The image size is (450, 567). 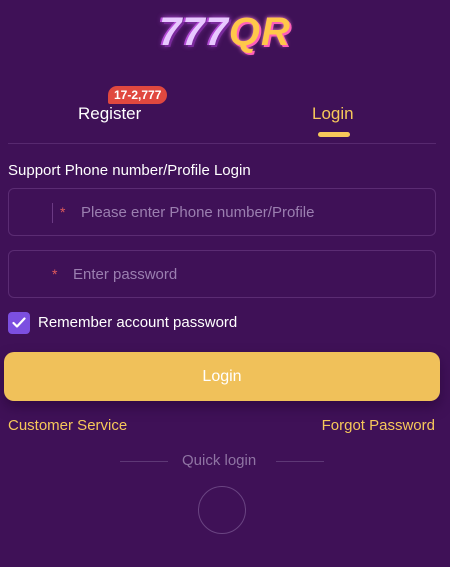 I want to click on tab-login: Login, so click(x=333, y=114).